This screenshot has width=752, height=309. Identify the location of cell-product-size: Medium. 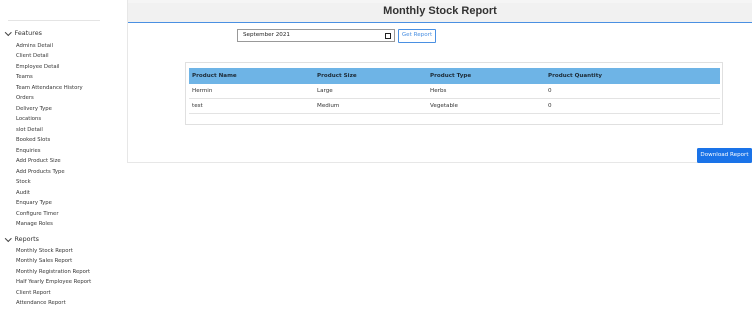
(328, 106).